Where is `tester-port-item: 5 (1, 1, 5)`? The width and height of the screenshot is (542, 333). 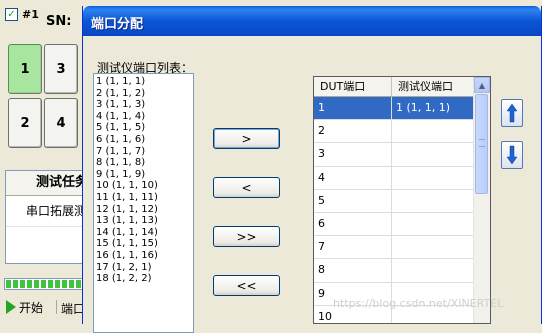 tester-port-item: 5 (1, 1, 5) is located at coordinates (143, 128).